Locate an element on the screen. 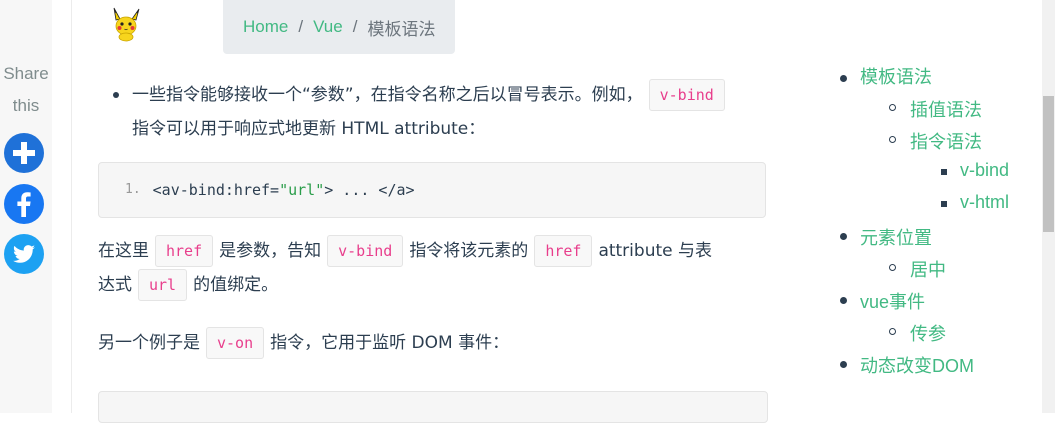 The image size is (1055, 423). twitter-icon is located at coordinates (24, 254).